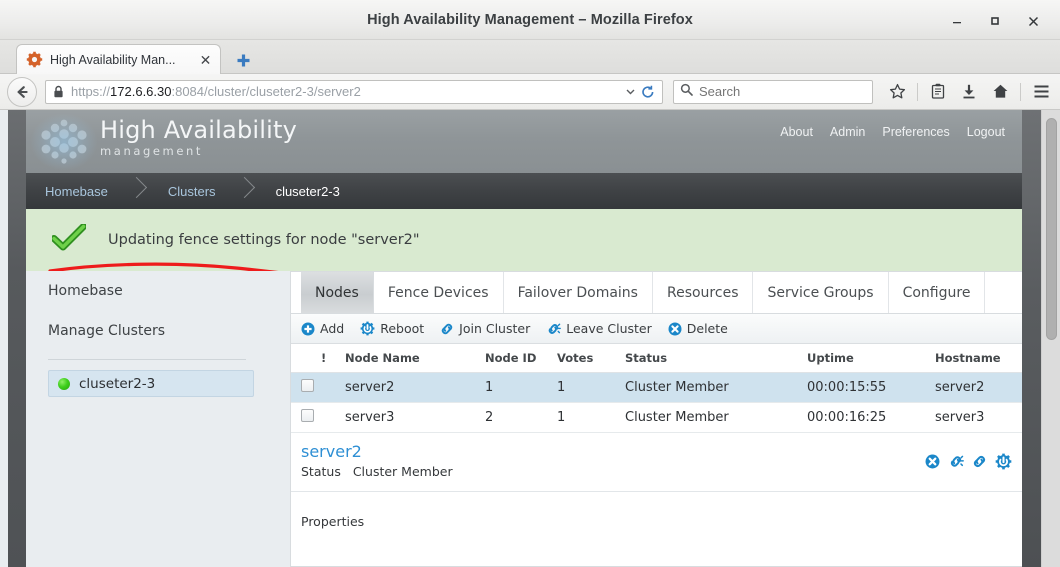 The image size is (1060, 567). Describe the element at coordinates (402, 328) in the screenshot. I see `reboot-label: Reboot` at that location.